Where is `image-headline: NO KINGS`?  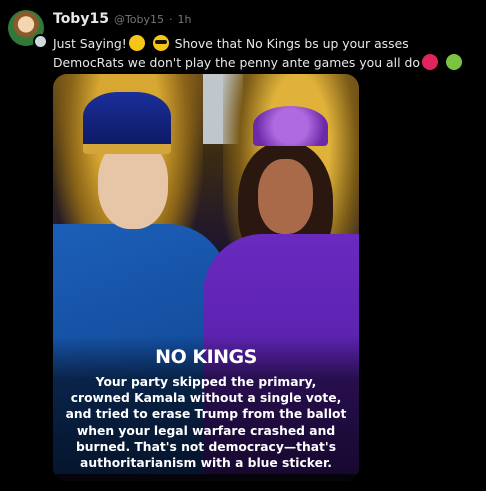 image-headline: NO KINGS is located at coordinates (206, 357).